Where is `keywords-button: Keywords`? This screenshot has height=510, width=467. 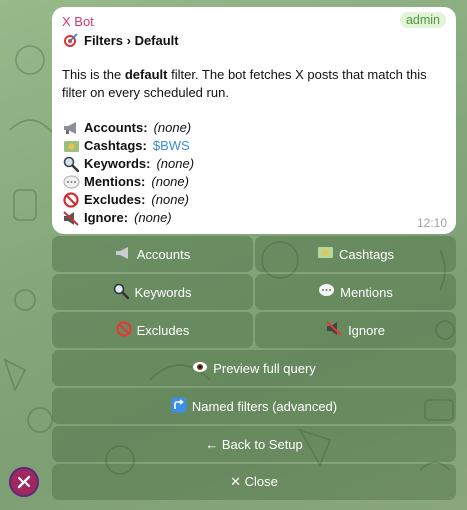
keywords-button: Keywords is located at coordinates (152, 292).